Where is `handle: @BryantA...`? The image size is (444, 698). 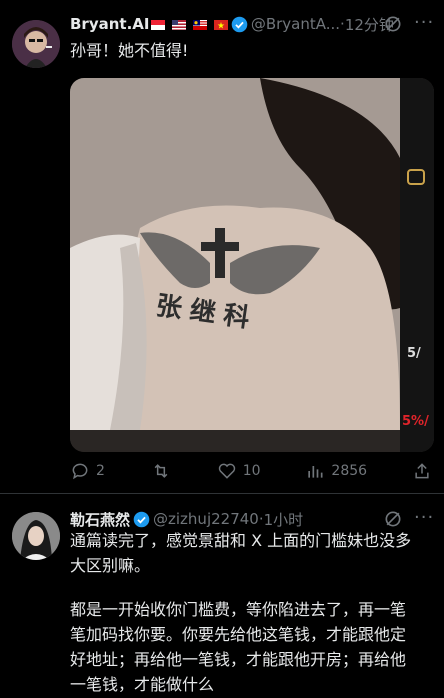
handle: @BryantA... is located at coordinates (295, 24).